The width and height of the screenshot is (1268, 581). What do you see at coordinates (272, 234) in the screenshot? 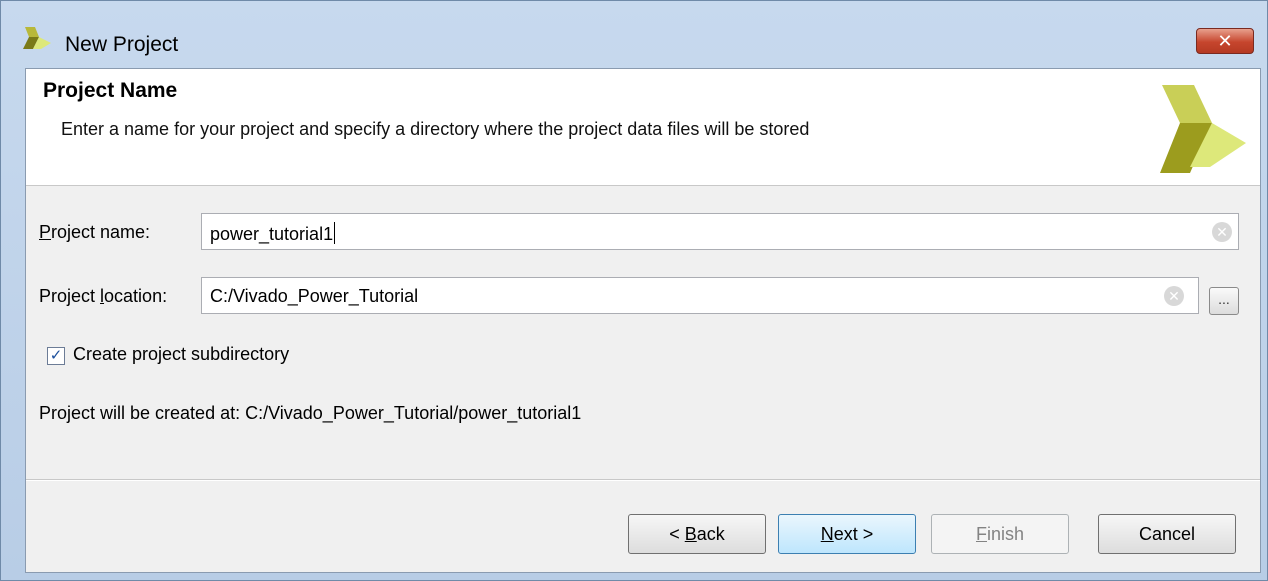
I see `project-name-value: power_tutorial1` at bounding box center [272, 234].